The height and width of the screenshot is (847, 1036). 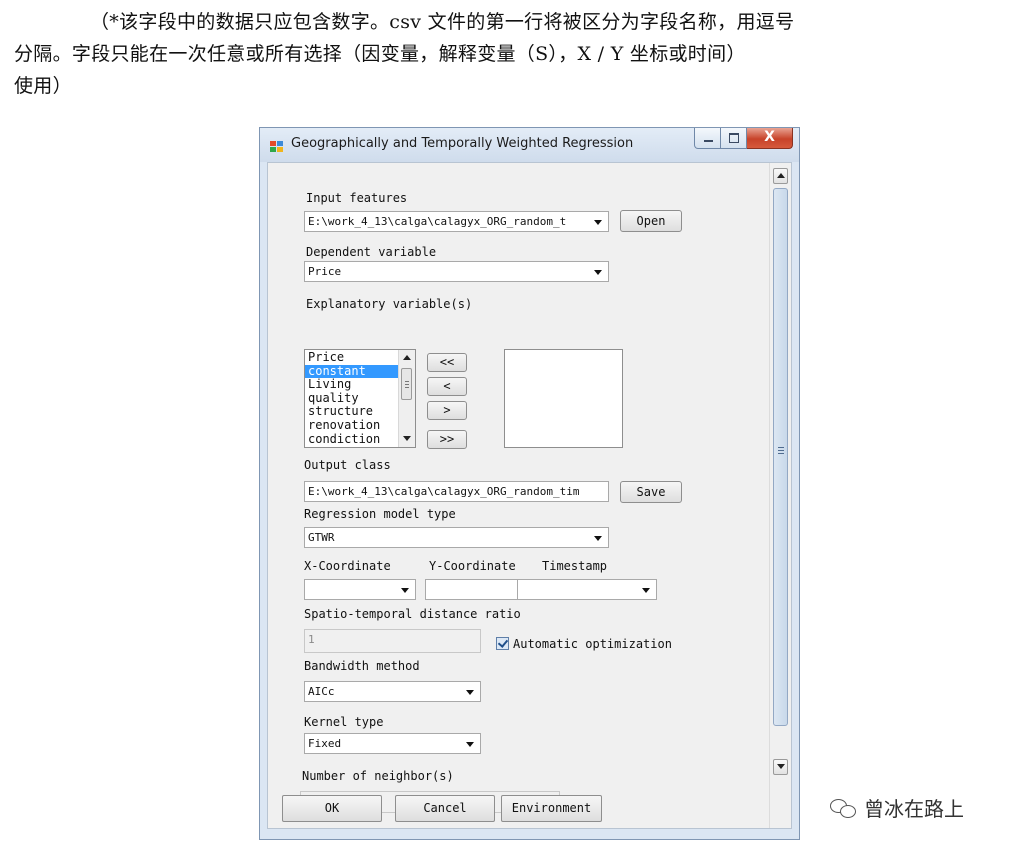 I want to click on ok-button: OK, so click(x=332, y=808).